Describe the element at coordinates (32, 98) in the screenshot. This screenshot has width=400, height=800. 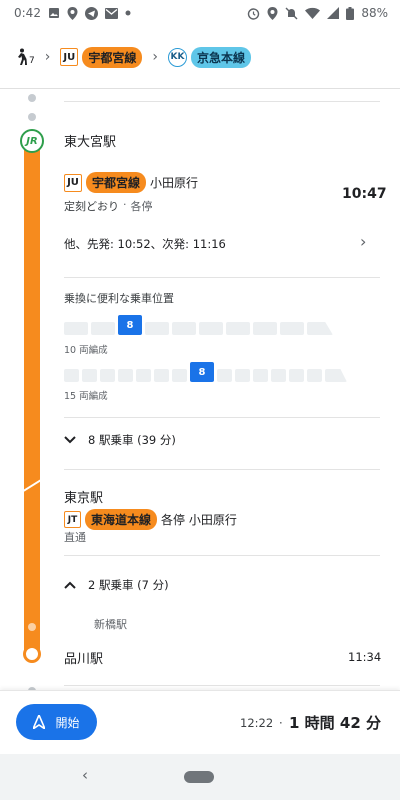
I see `walk-dot` at that location.